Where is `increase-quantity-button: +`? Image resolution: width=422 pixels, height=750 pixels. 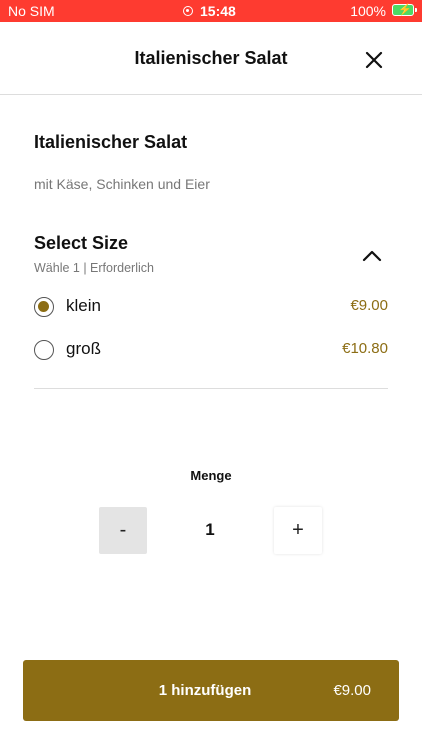
increase-quantity-button: + is located at coordinates (298, 530).